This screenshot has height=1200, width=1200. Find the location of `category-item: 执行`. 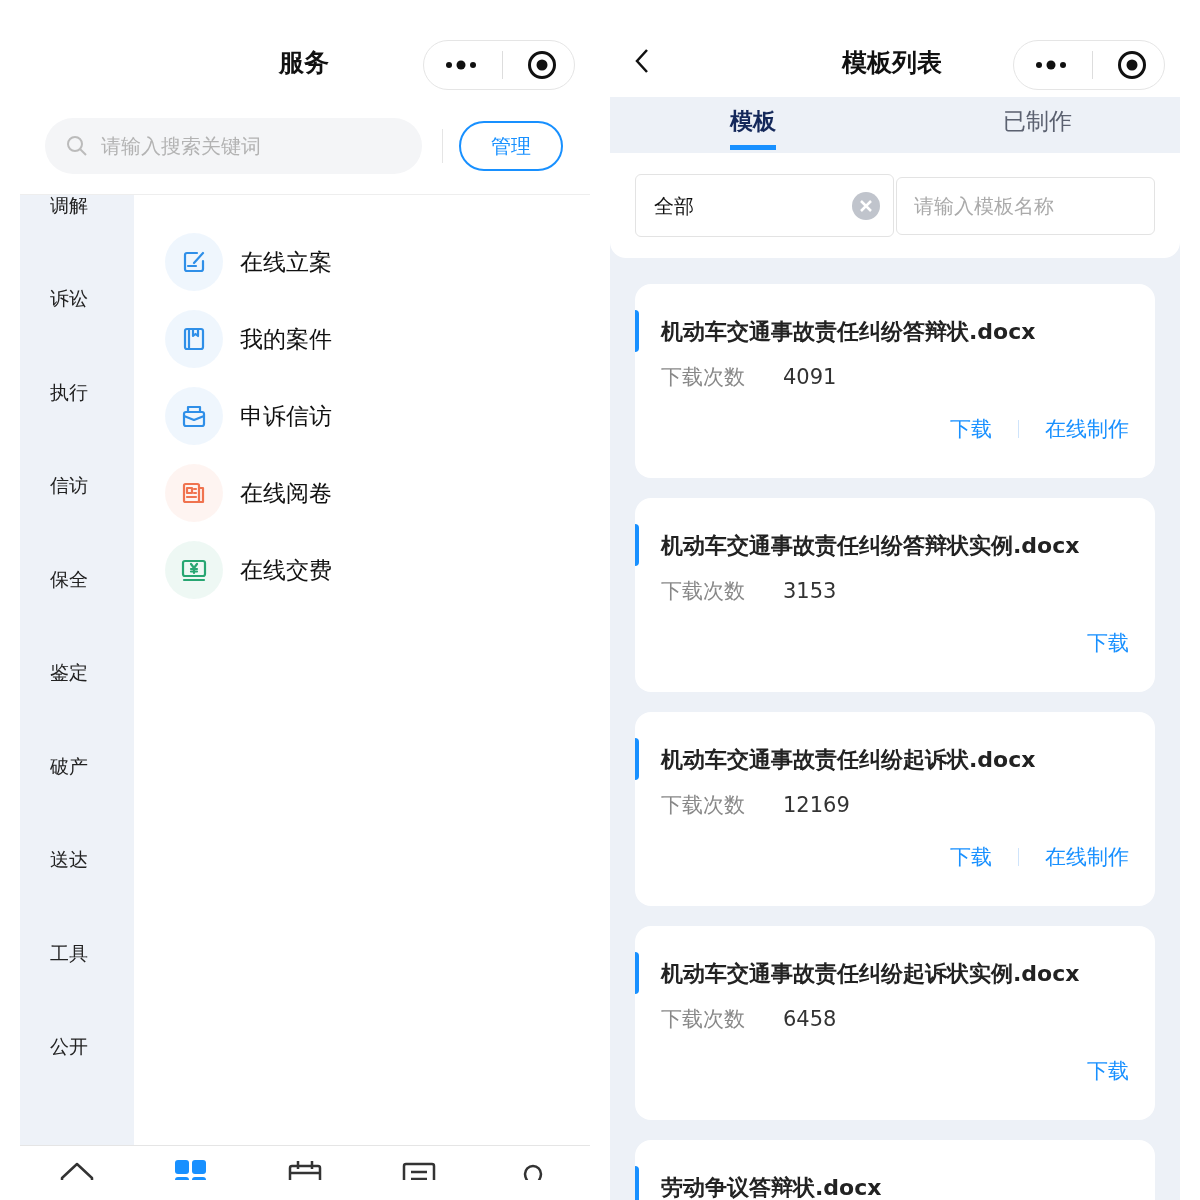

category-item: 执行 is located at coordinates (69, 391).